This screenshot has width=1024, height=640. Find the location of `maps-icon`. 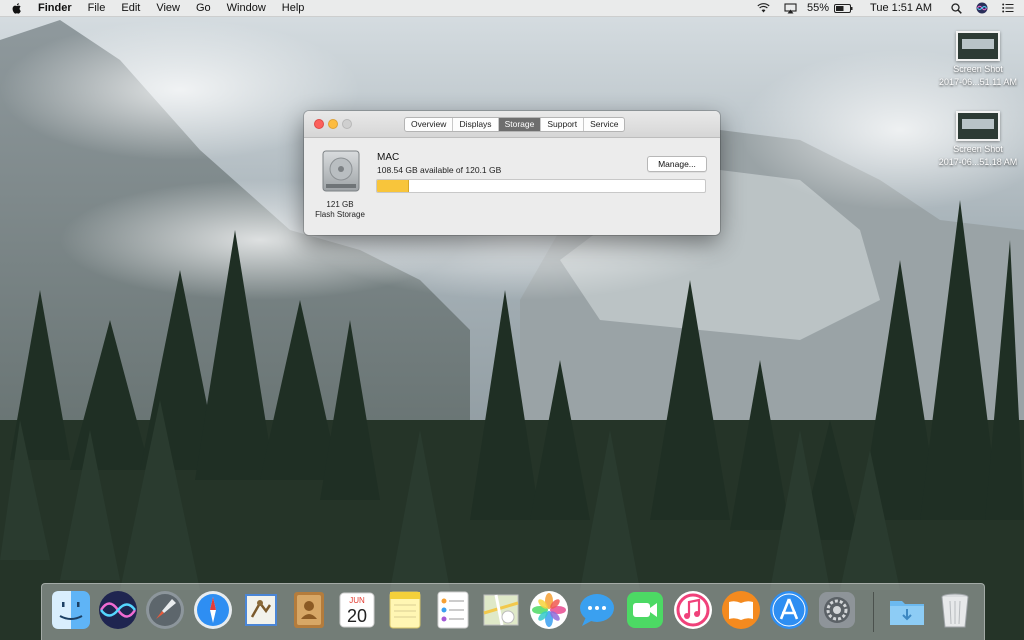

maps-icon is located at coordinates (501, 610).